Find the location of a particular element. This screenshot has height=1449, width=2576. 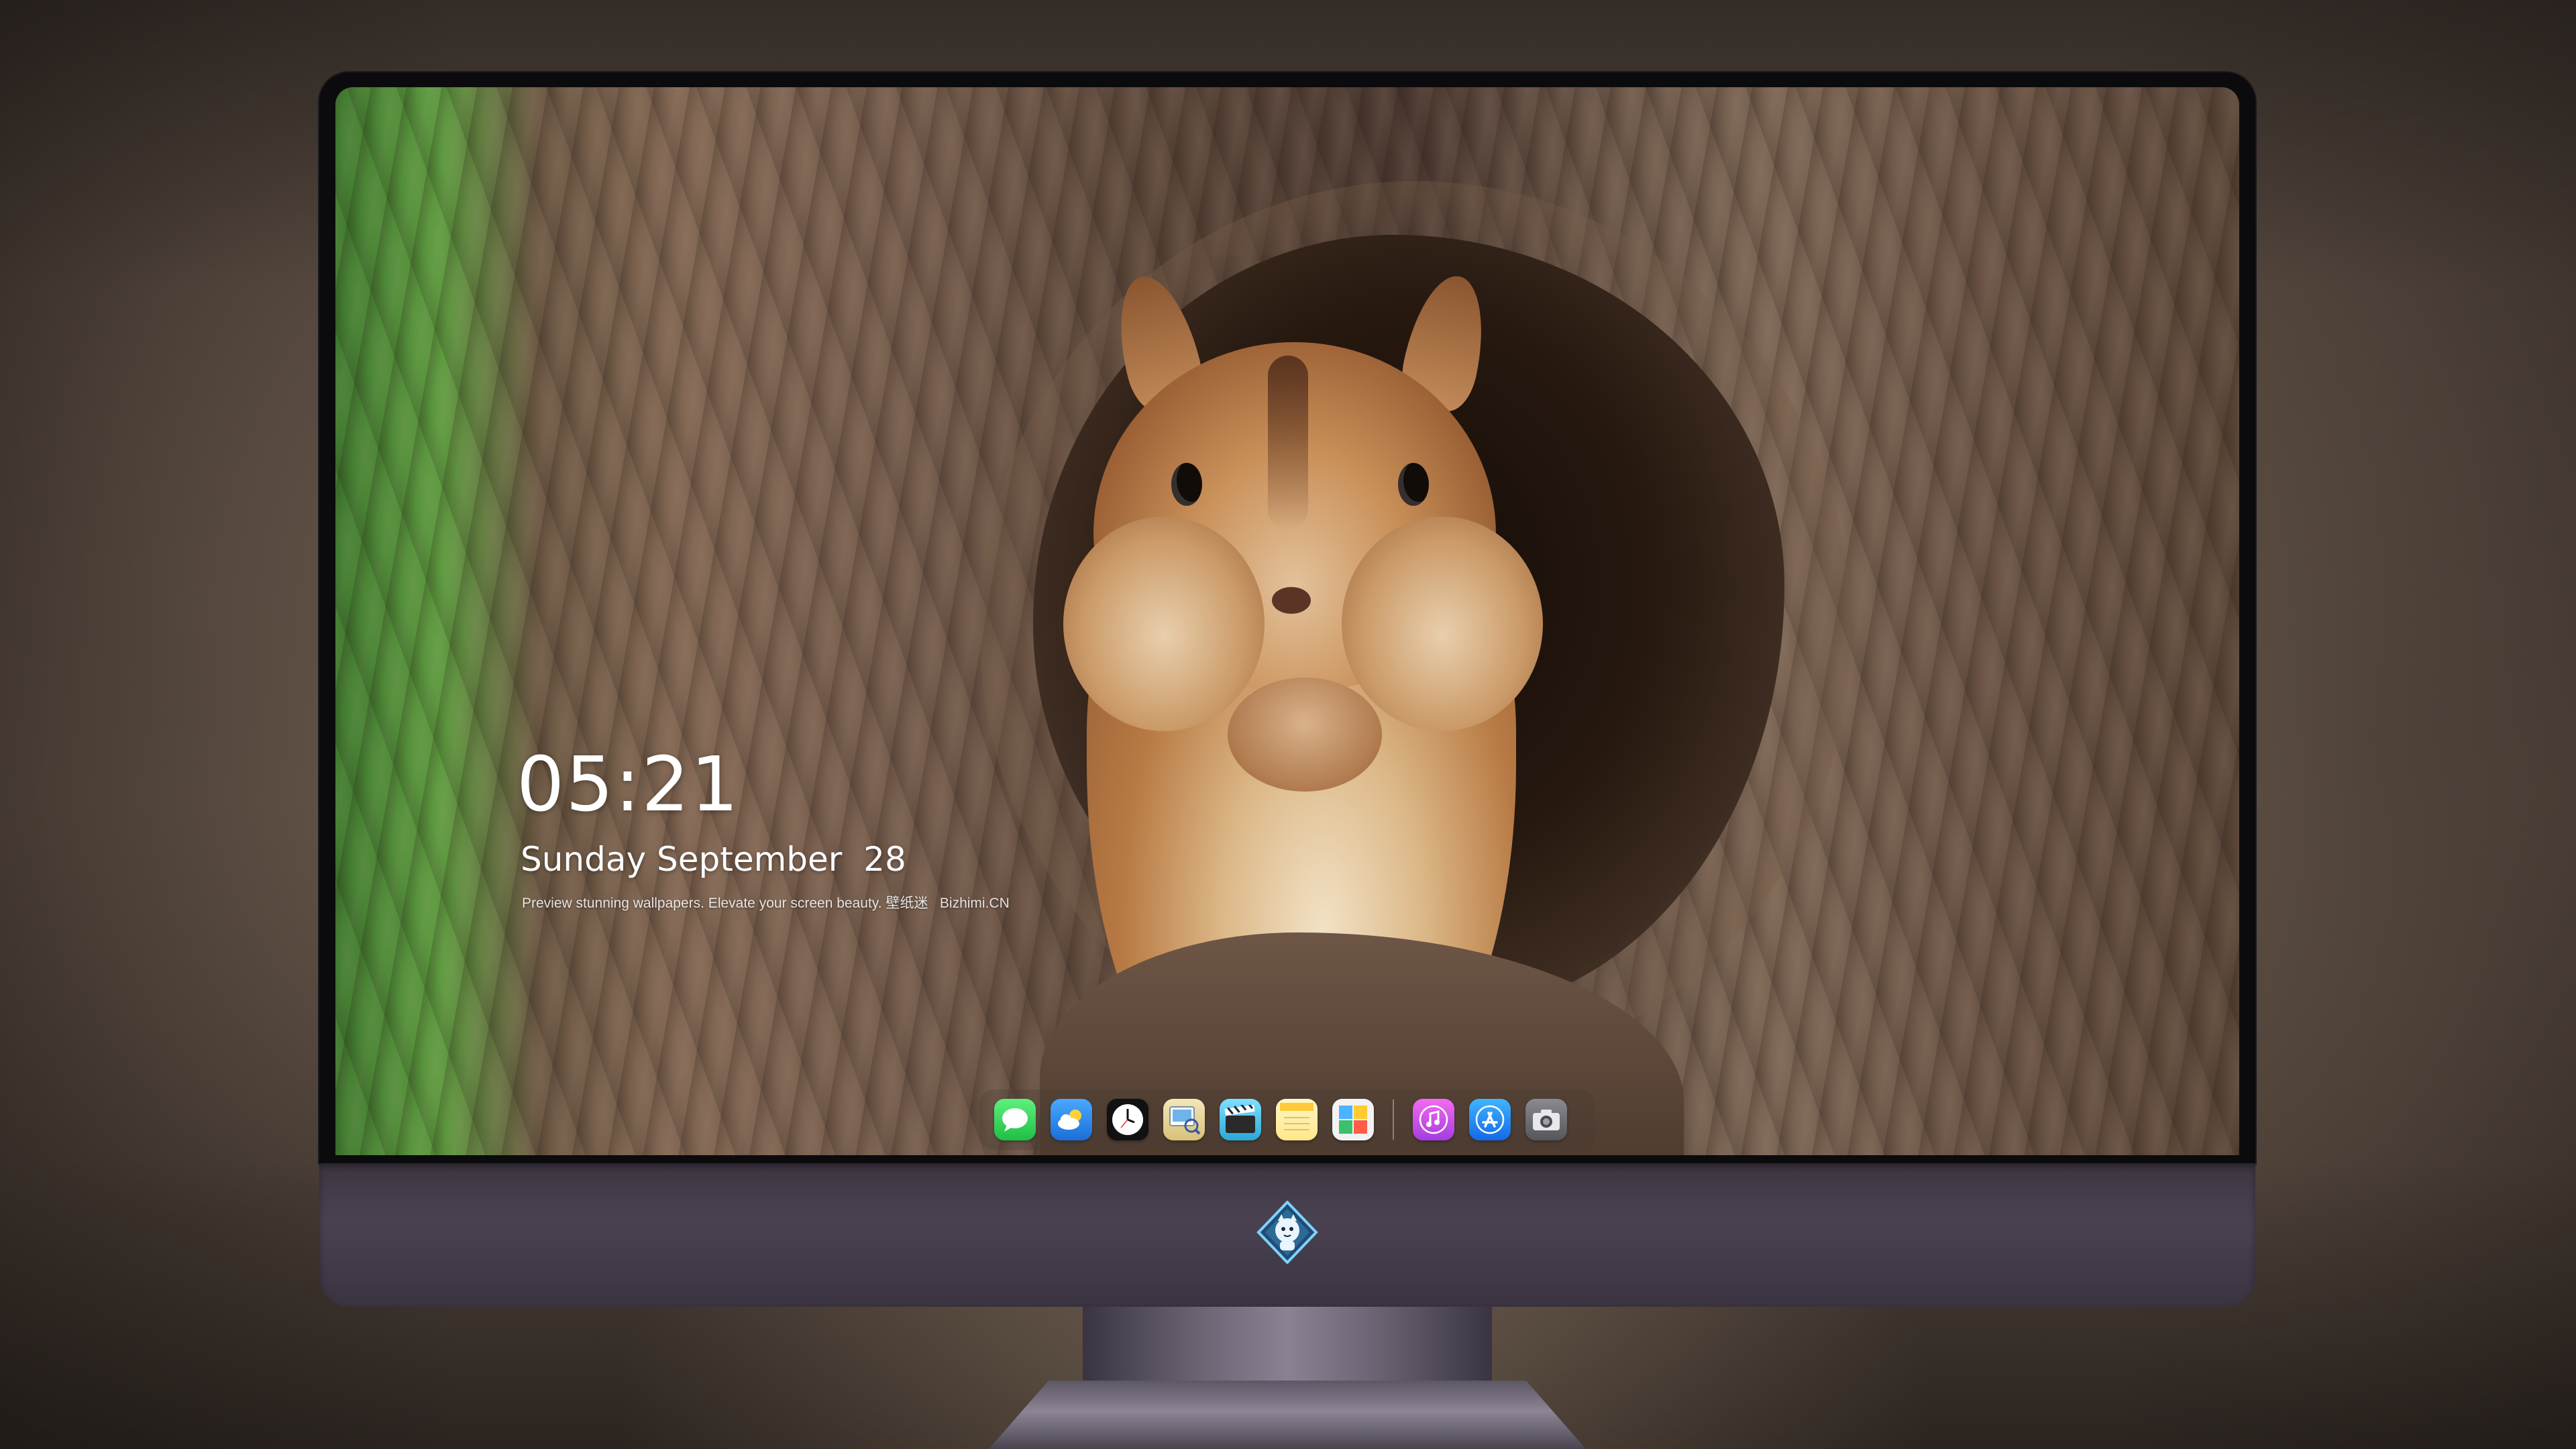

music-icon is located at coordinates (1433, 1119).